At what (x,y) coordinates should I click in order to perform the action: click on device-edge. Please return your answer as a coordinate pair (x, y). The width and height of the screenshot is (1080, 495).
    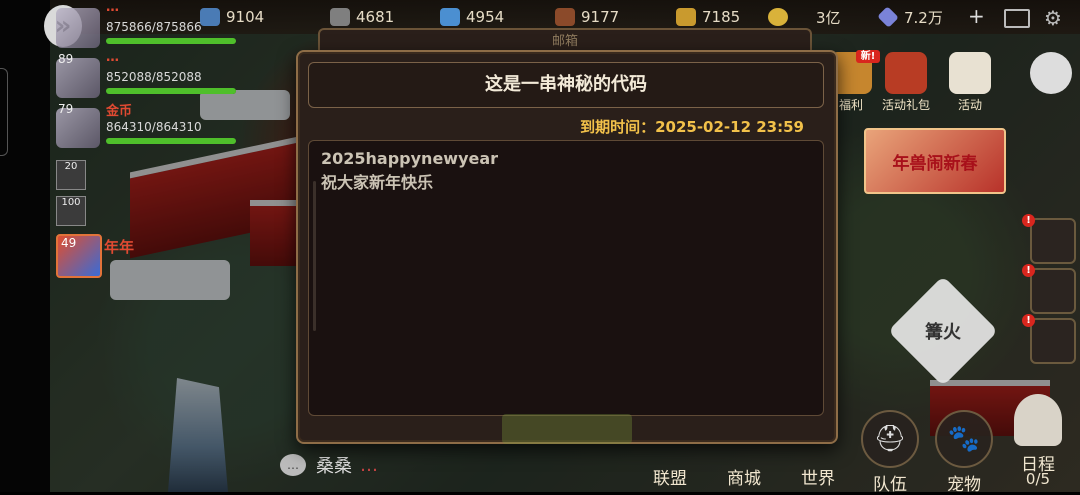
    Looking at the image, I should click on (25, 246).